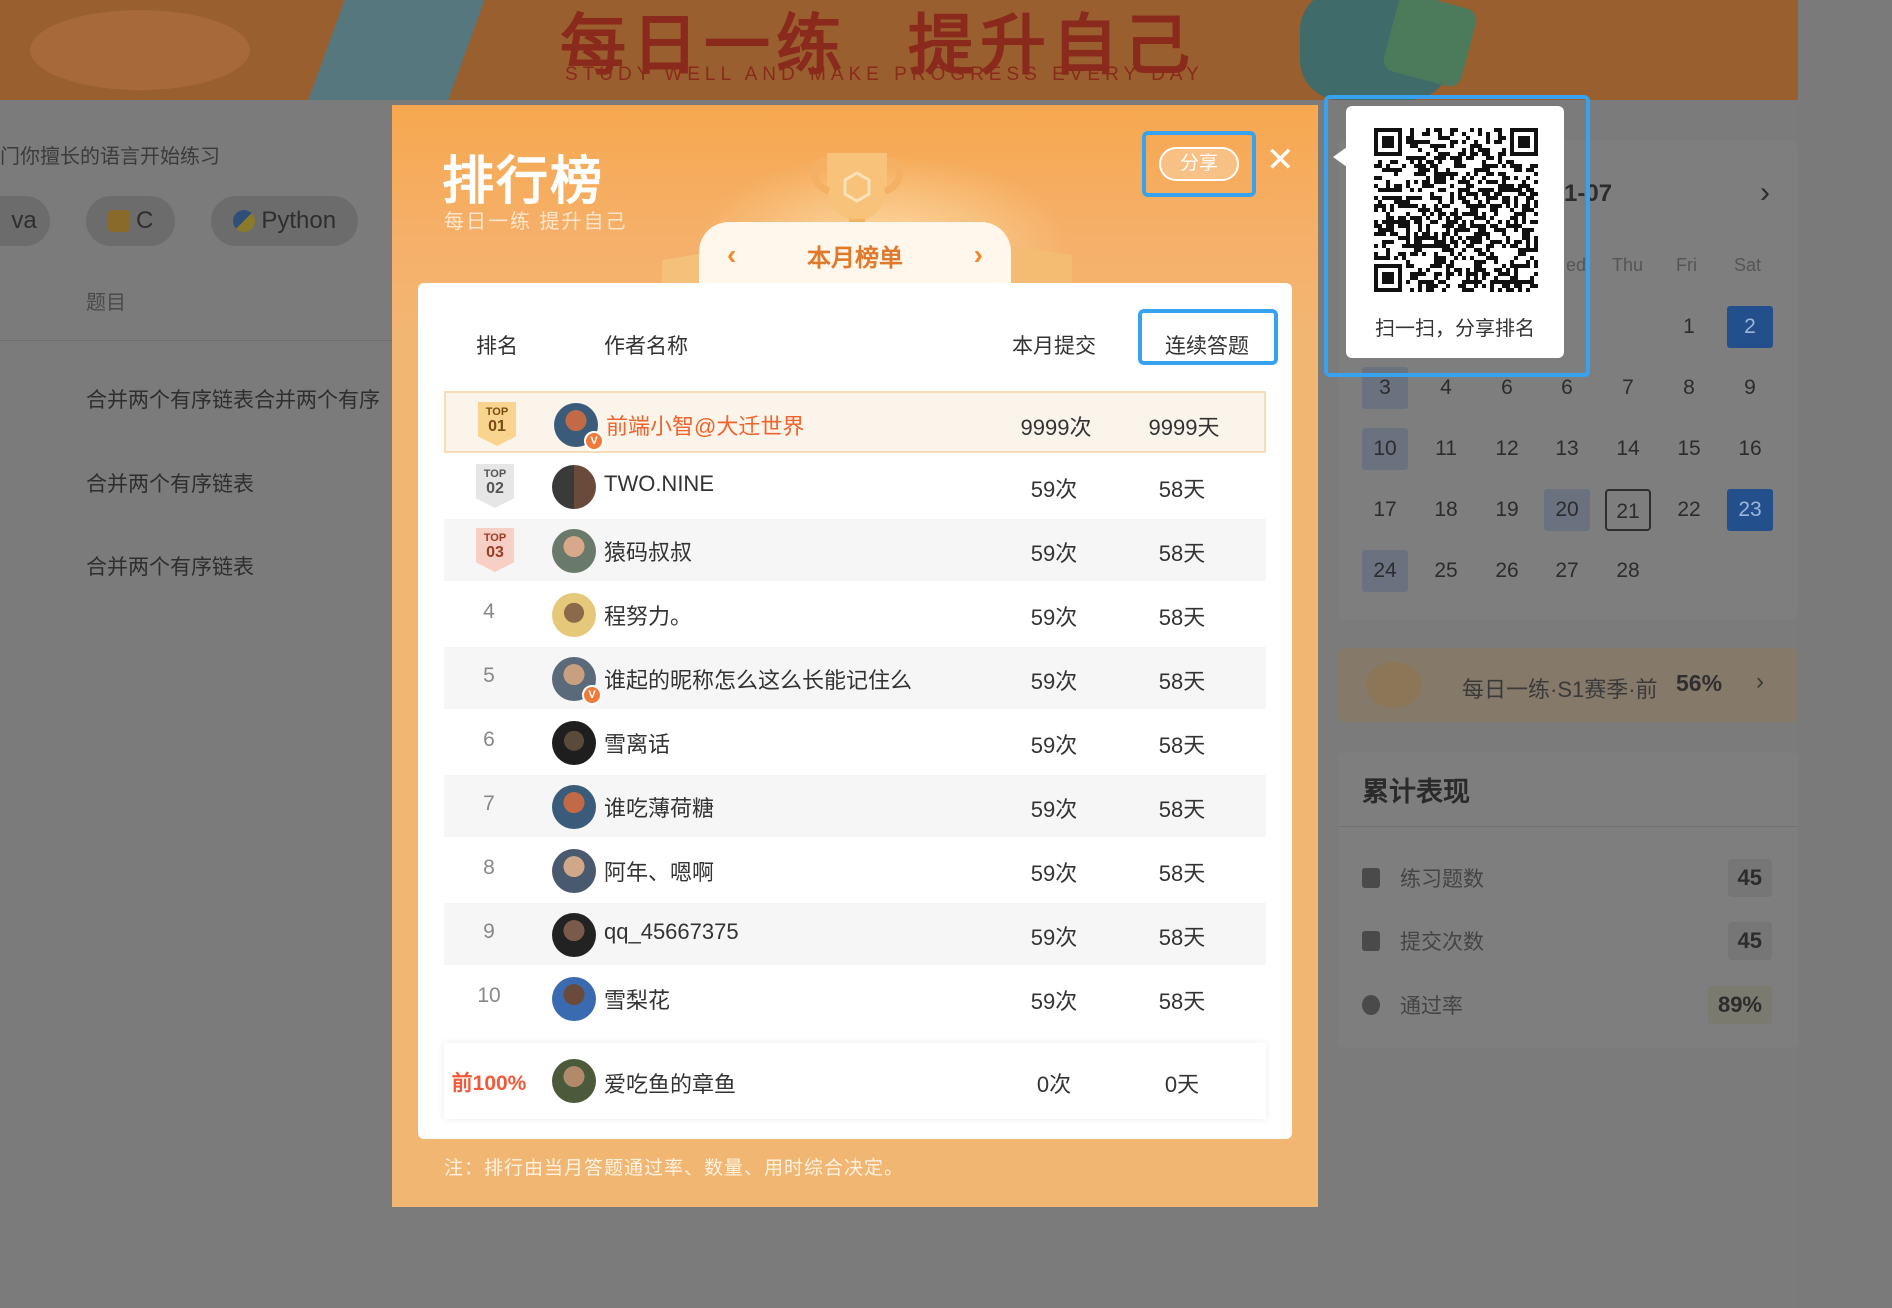 The image size is (1892, 1308). I want to click on user-name: 前端小智@大迁世界, so click(705, 425).